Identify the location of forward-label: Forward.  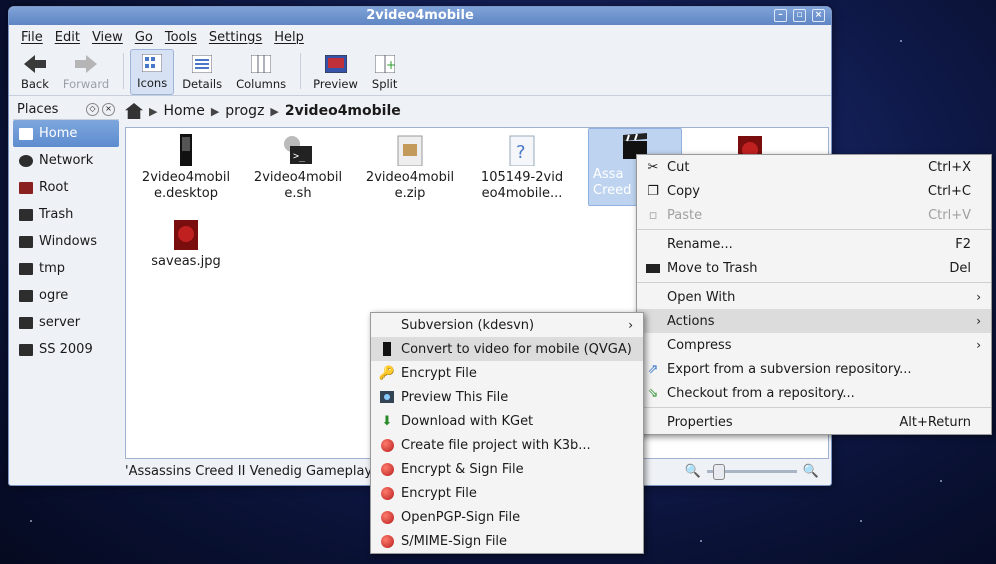
(86, 84).